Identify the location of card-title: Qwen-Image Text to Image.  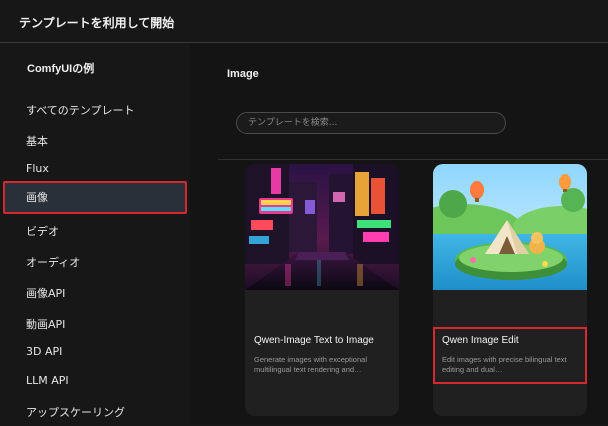
(314, 340).